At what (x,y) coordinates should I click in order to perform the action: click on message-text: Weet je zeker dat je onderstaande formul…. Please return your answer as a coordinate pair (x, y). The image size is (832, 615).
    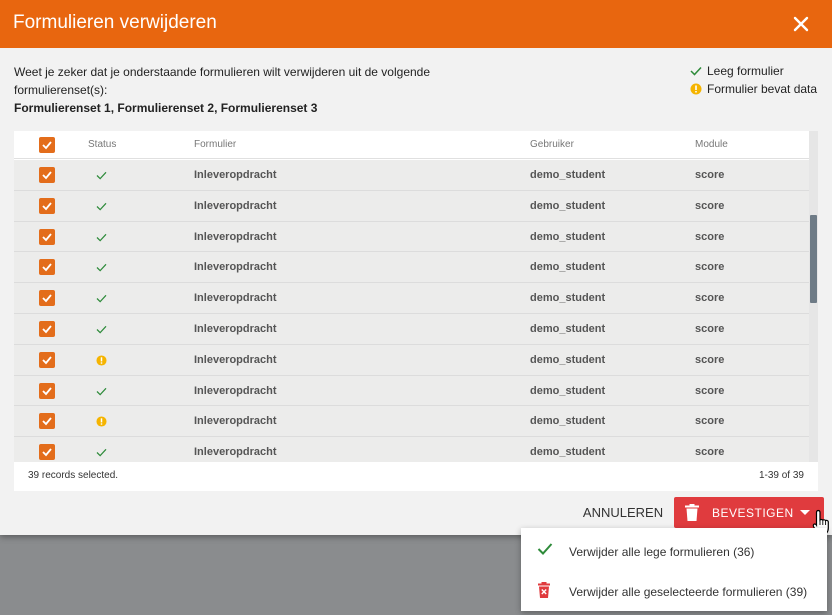
    Looking at the image, I should click on (222, 81).